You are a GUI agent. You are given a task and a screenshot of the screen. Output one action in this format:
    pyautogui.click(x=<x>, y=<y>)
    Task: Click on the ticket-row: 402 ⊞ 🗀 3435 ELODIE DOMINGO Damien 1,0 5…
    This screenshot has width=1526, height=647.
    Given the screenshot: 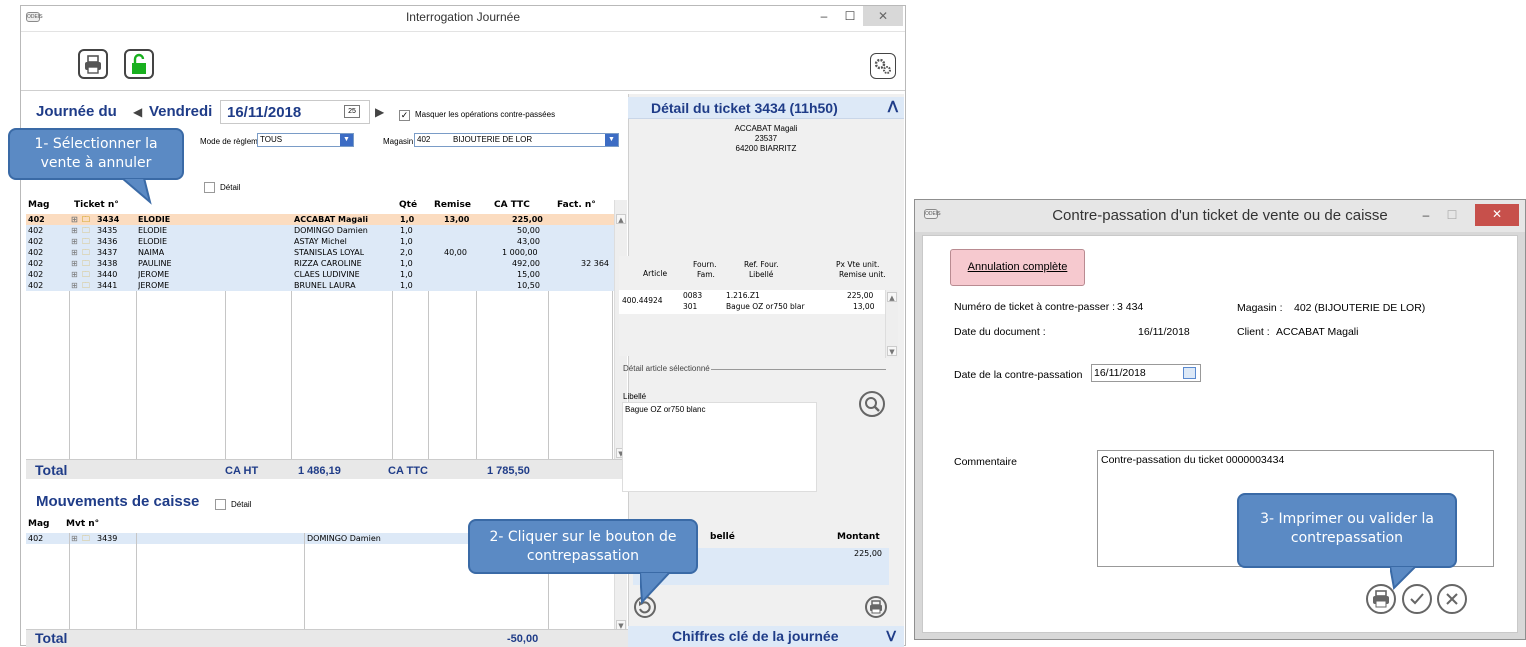 What is the action you would take?
    pyautogui.click(x=320, y=230)
    